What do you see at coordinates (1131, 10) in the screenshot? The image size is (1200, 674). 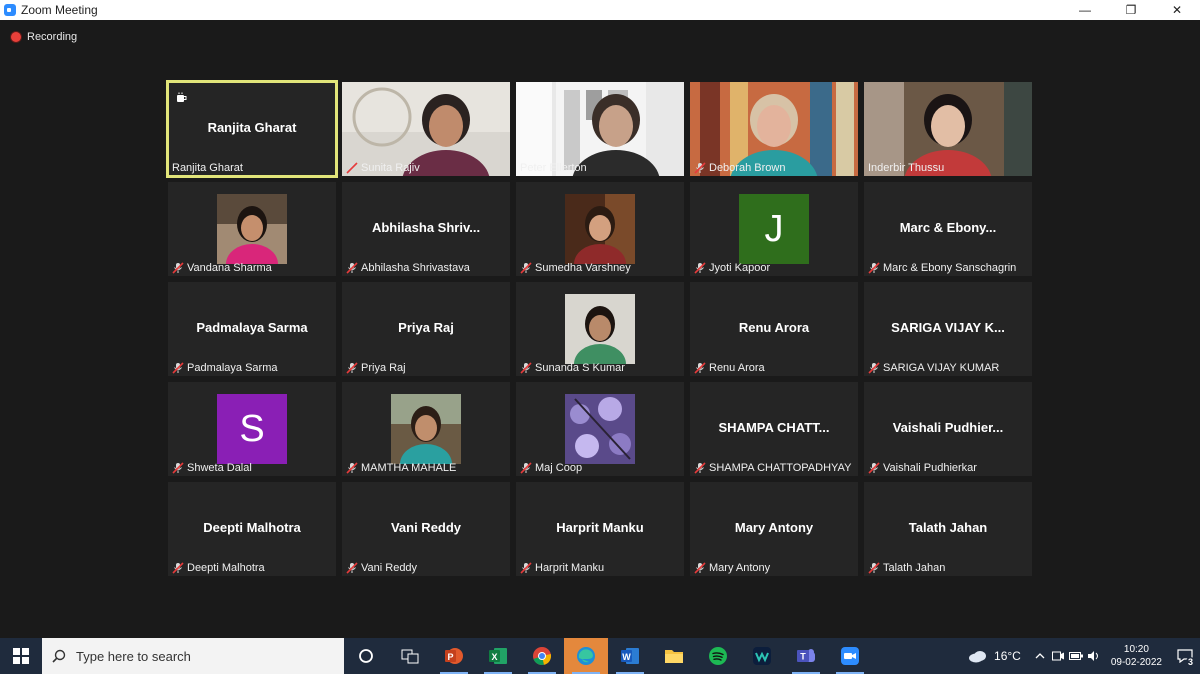 I see `maximize-button: ❐` at bounding box center [1131, 10].